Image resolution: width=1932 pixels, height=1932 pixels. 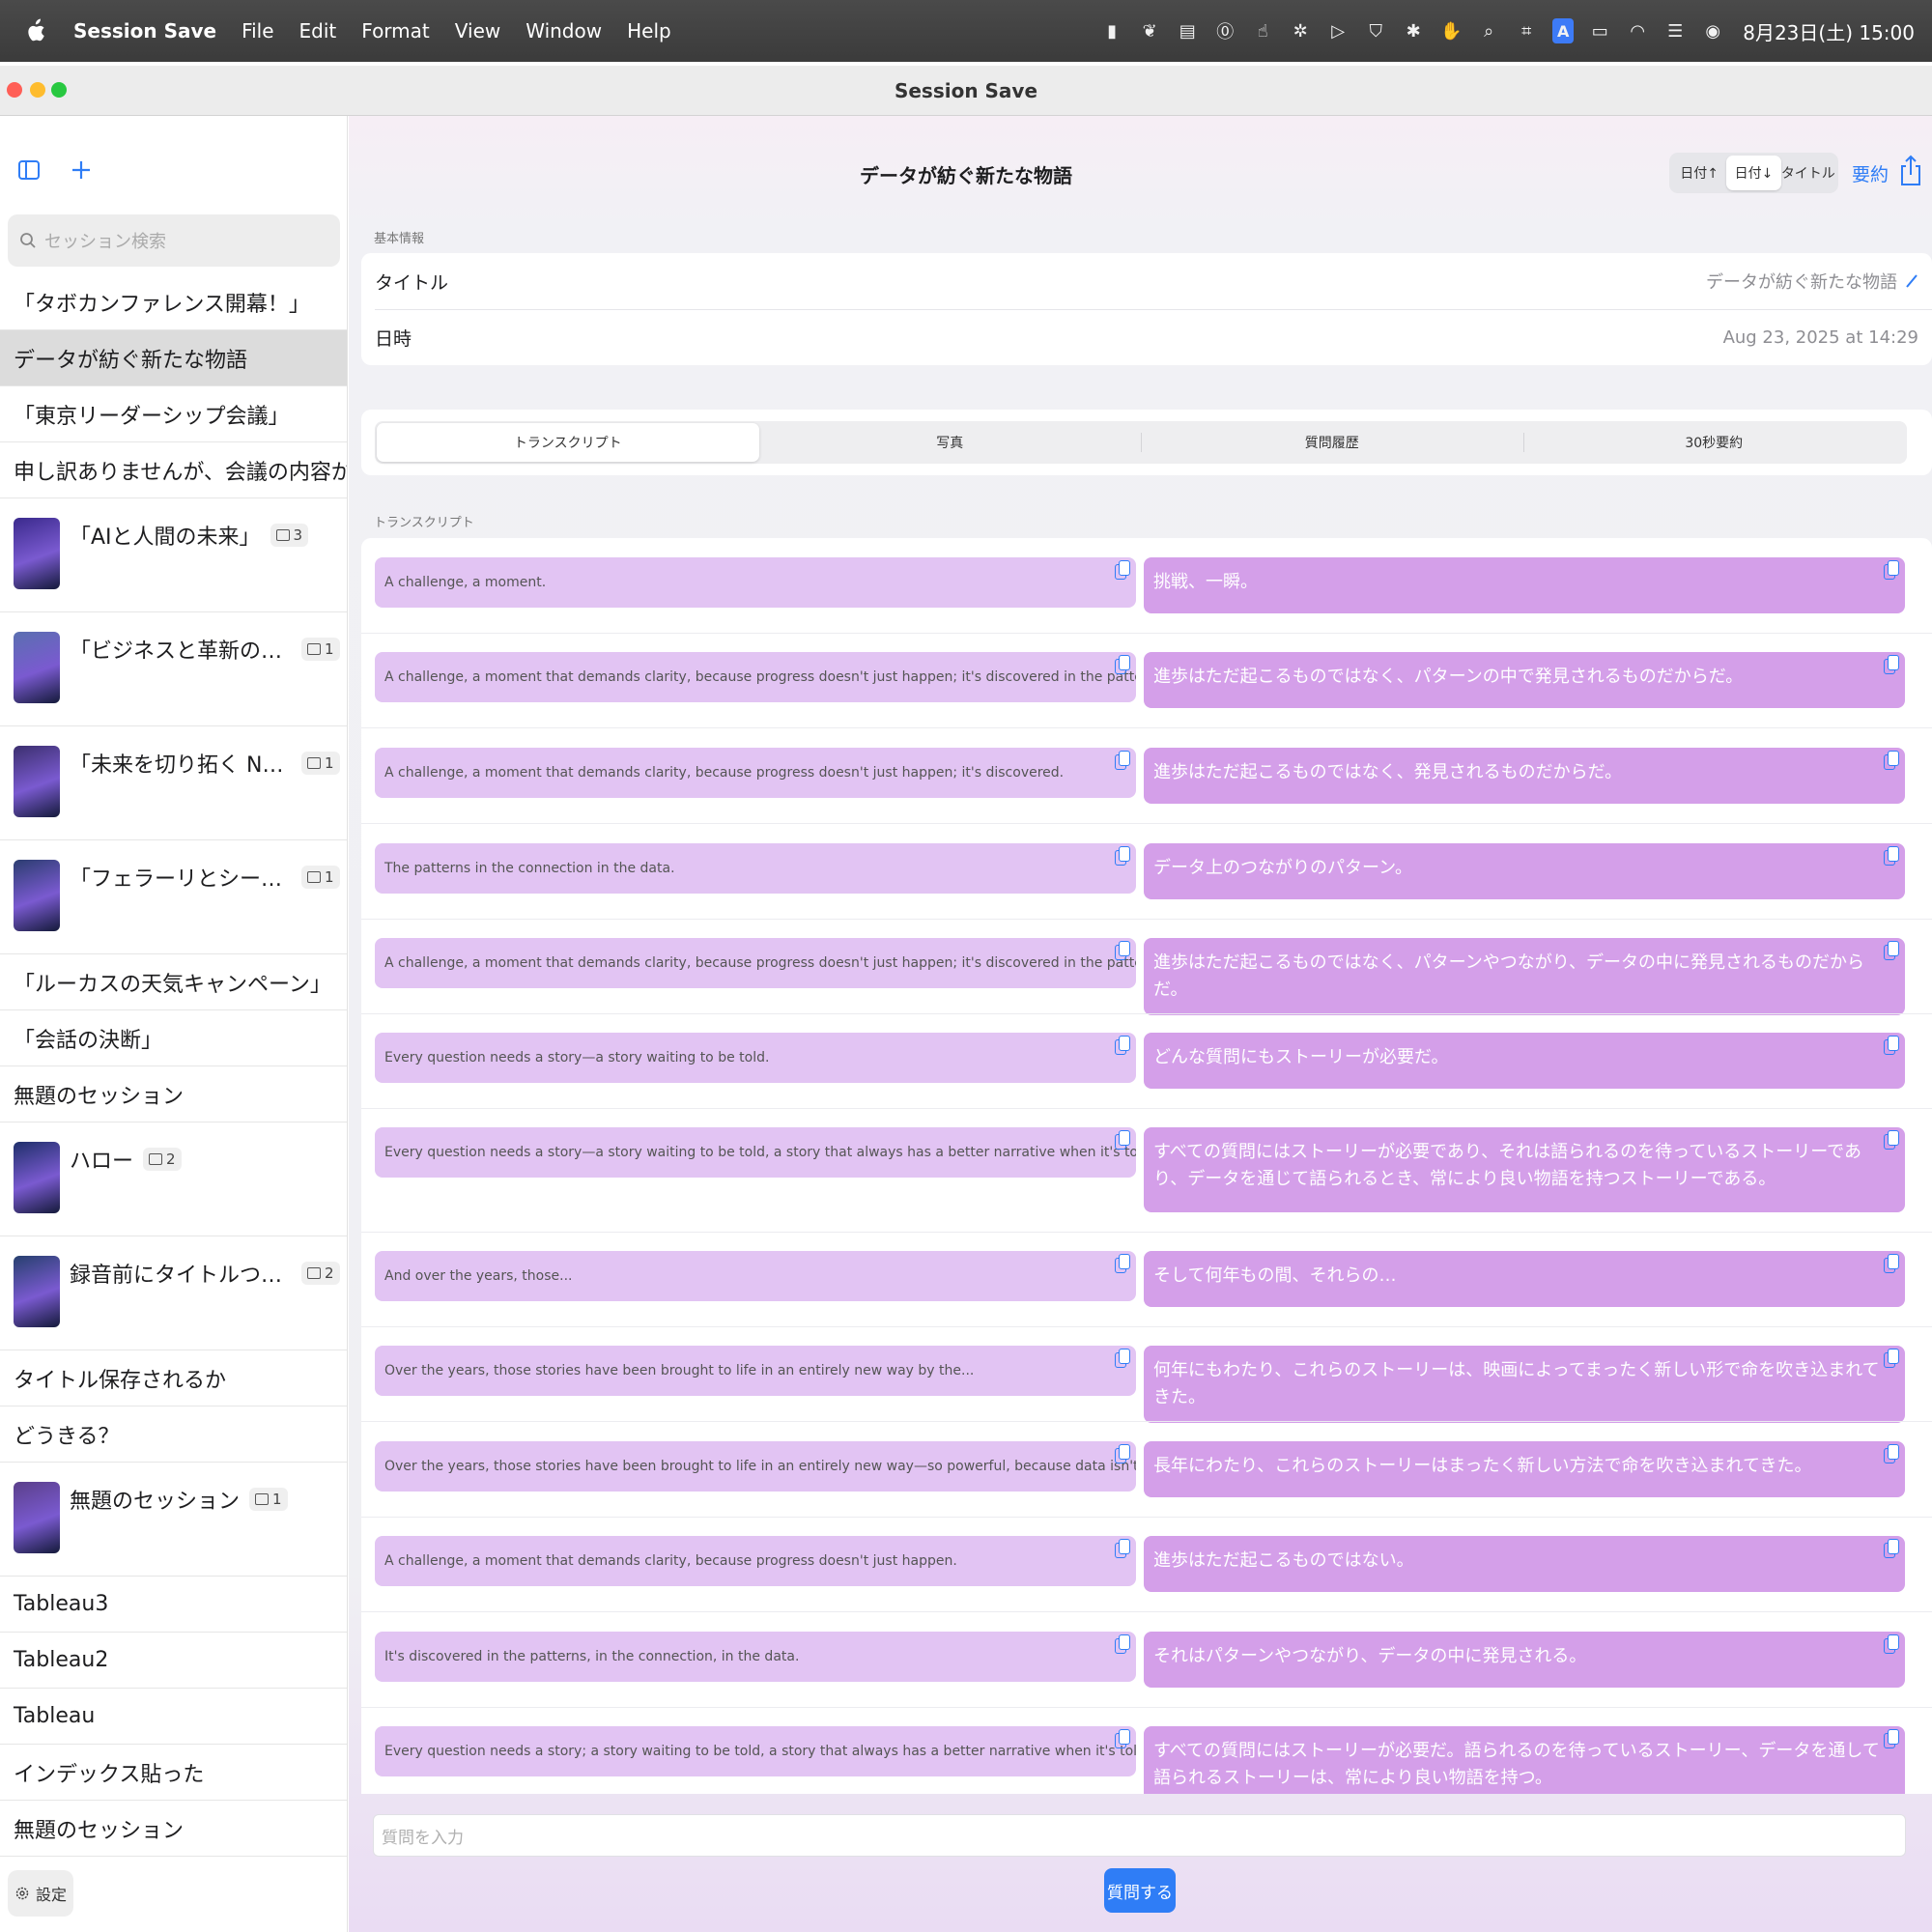 I want to click on tab-transcript: トランスクリプト, so click(x=568, y=442).